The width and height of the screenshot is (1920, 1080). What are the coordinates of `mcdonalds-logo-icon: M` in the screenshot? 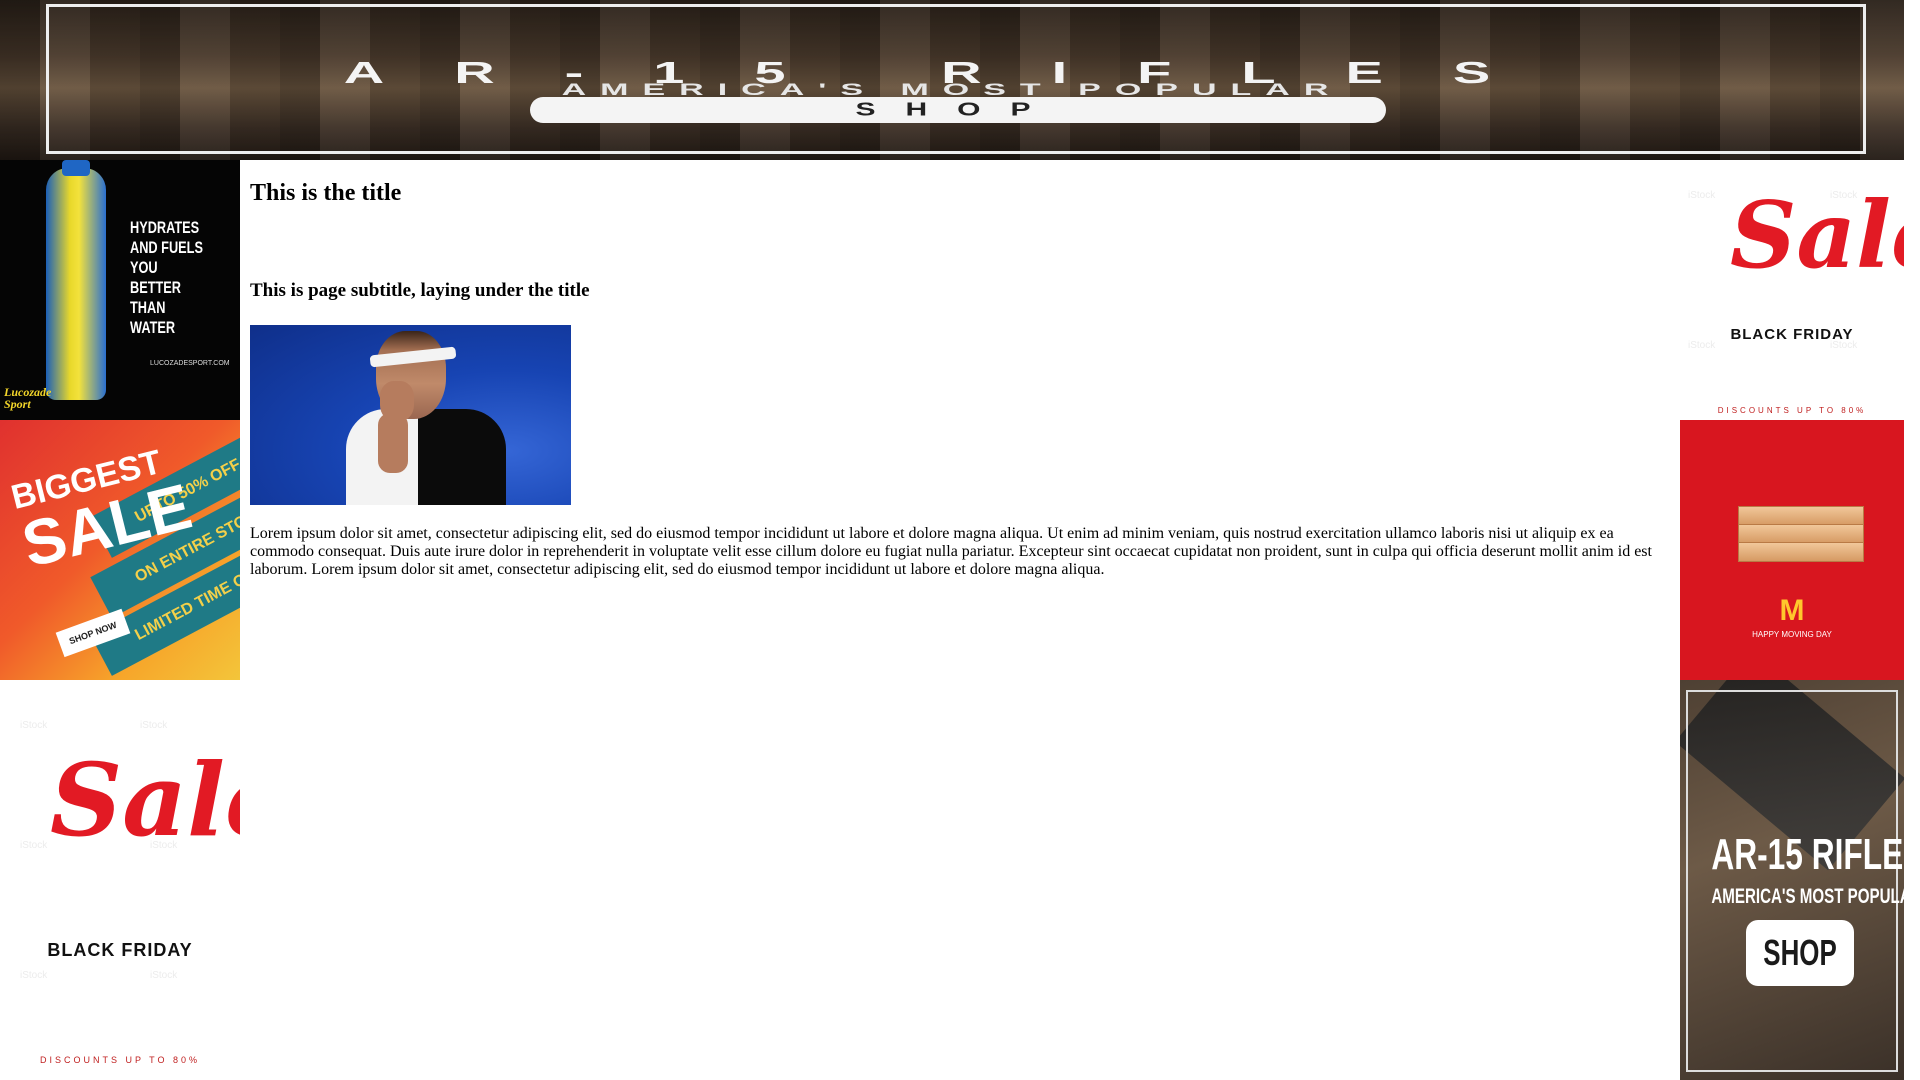 It's located at (1792, 610).